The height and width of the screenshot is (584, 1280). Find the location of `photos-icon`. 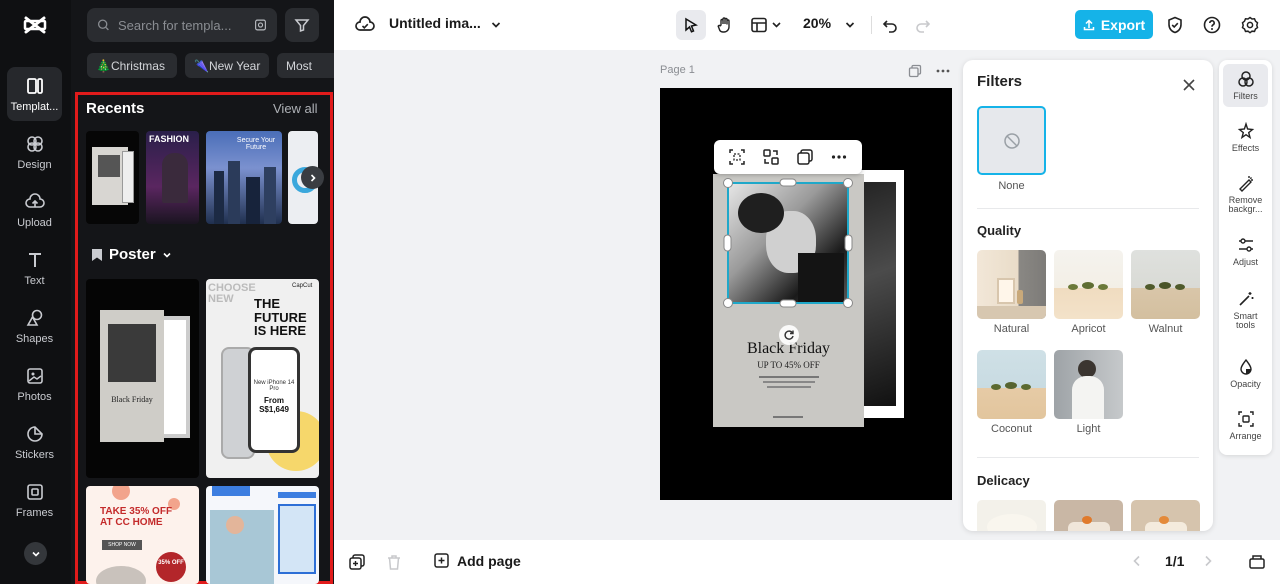

photos-icon is located at coordinates (34, 375).